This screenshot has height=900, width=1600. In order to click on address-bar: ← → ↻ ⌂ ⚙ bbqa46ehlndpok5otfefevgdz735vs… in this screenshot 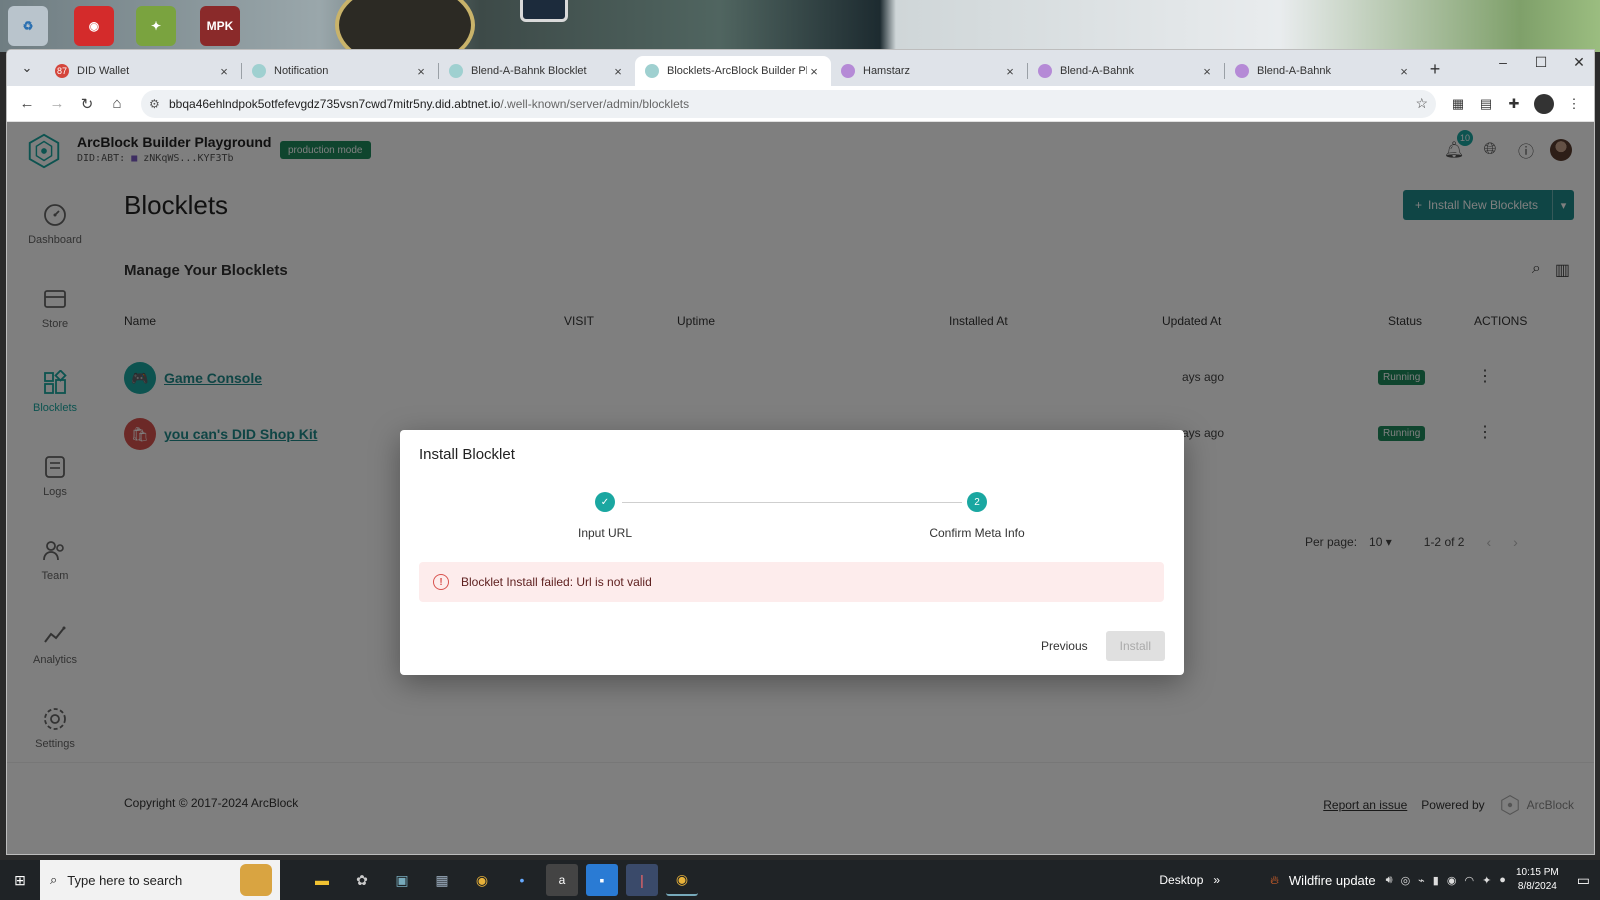, I will do `click(800, 104)`.